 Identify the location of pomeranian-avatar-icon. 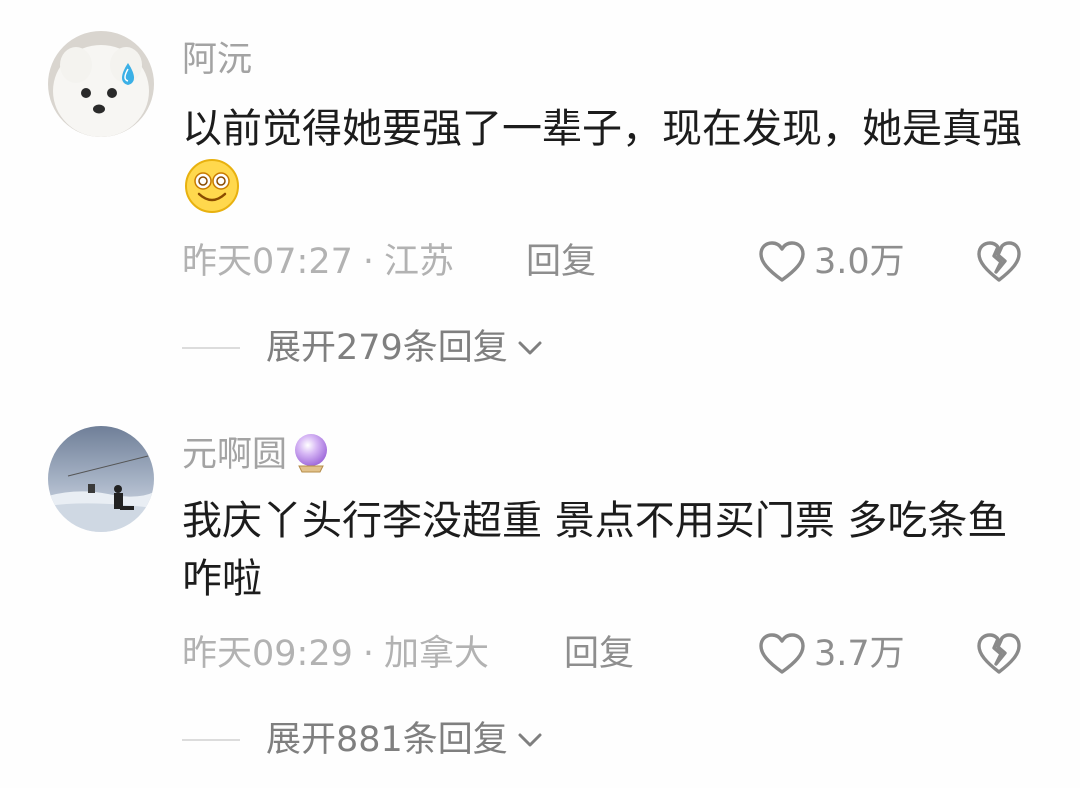
(101, 84).